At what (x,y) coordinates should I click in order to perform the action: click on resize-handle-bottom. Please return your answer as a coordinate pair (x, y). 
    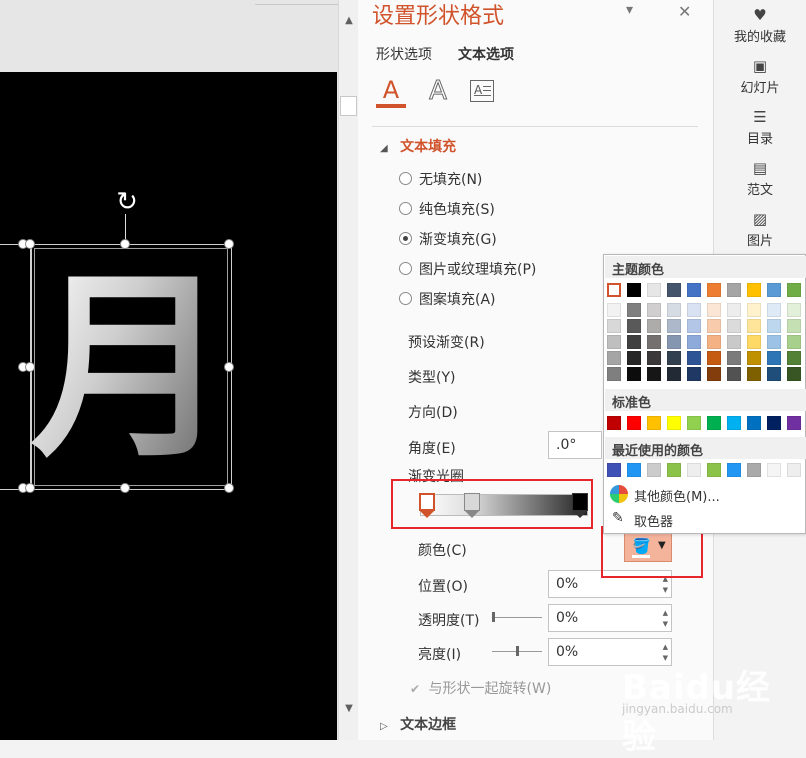
    Looking at the image, I should click on (125, 488).